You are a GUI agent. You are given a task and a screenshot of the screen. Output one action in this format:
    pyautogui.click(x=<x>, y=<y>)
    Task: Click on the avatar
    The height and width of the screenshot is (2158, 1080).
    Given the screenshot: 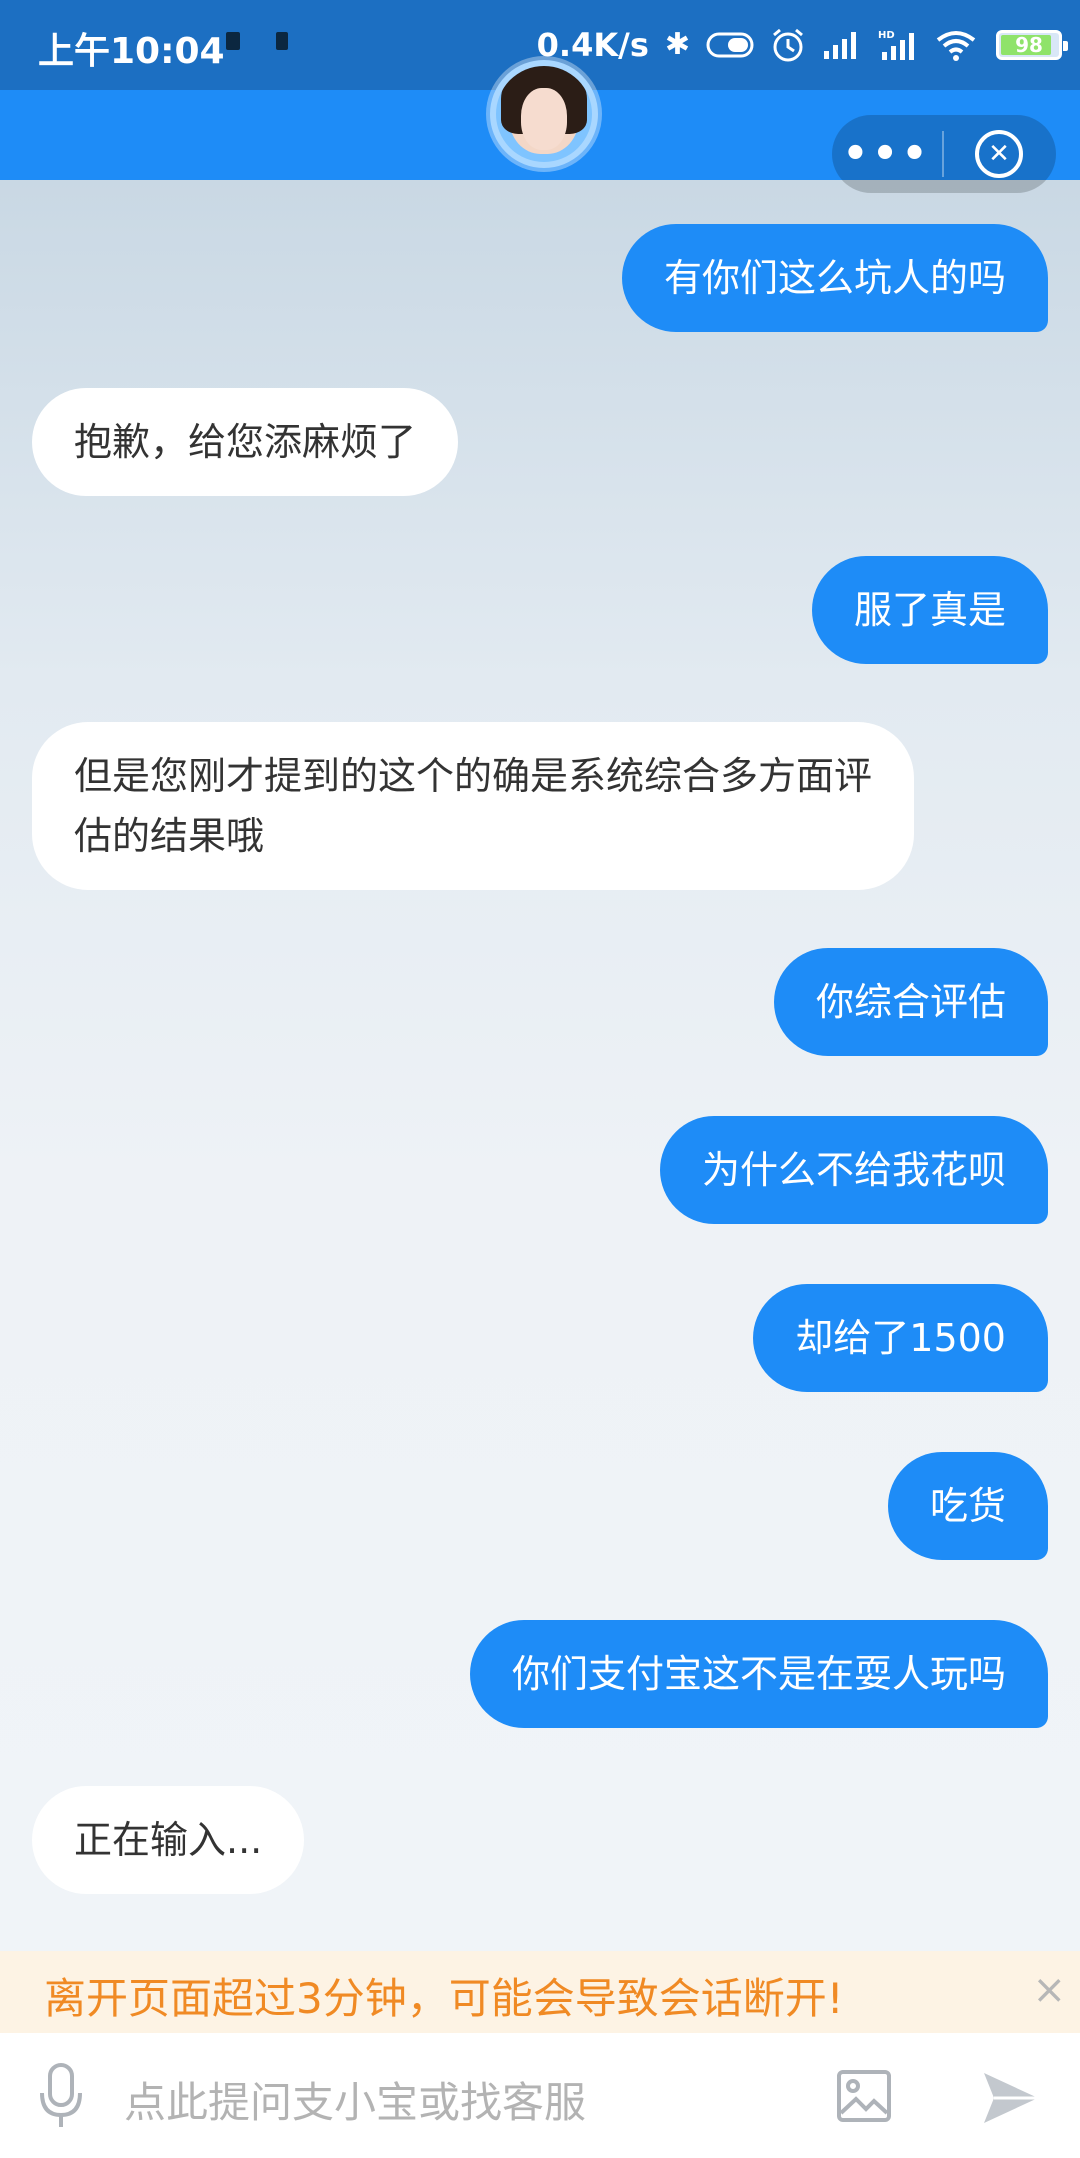 What is the action you would take?
    pyautogui.click(x=544, y=114)
    